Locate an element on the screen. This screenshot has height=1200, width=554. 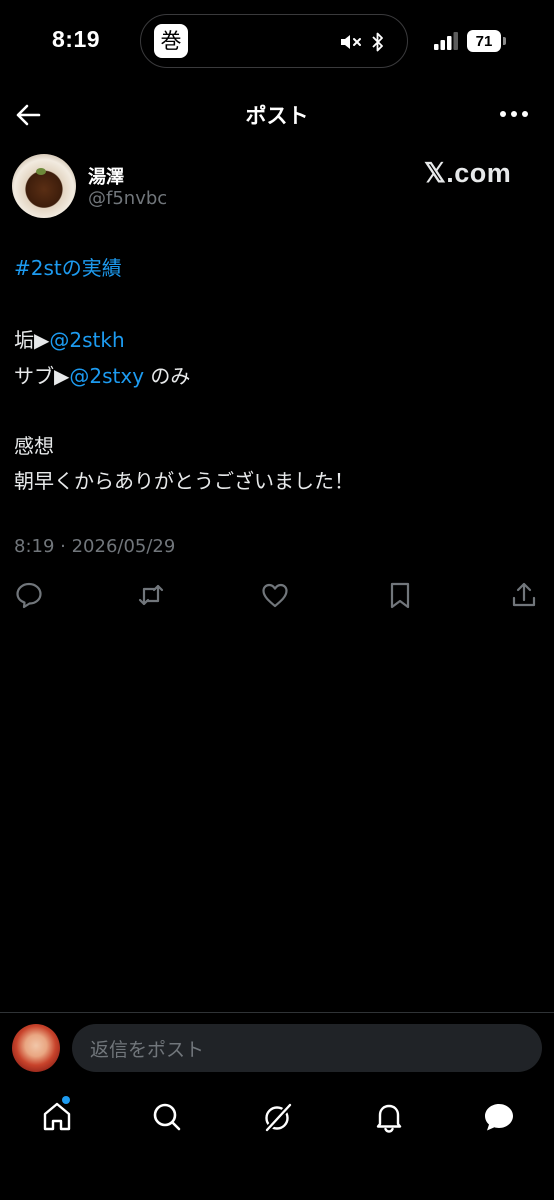
heart-icon is located at coordinates (275, 595).